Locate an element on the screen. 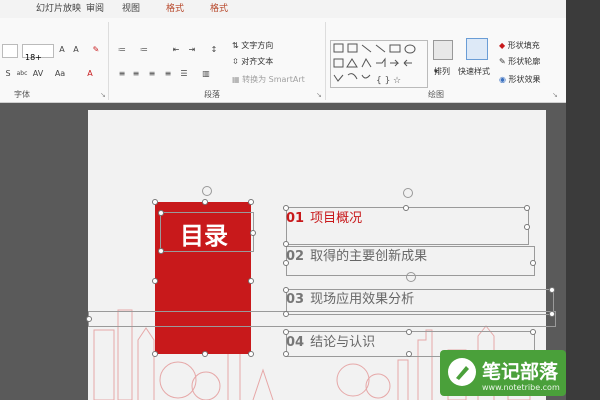 The image size is (600, 400). char-spacing-icon: AV is located at coordinates (38, 74).